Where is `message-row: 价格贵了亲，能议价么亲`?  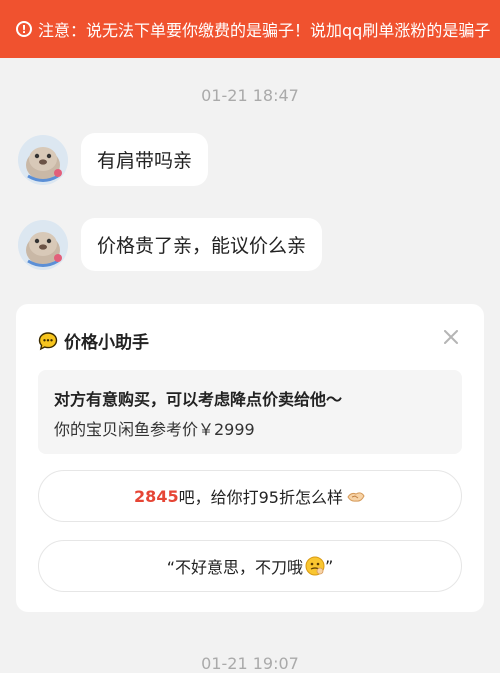 message-row: 价格贵了亲，能议价么亲 is located at coordinates (170, 244).